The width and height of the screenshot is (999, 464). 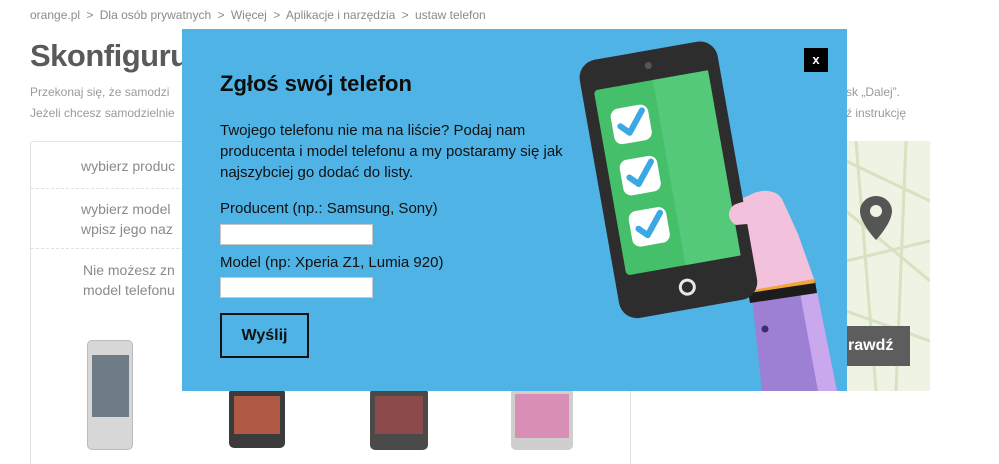 I want to click on selector-row-label: wpisz jego naz, so click(x=127, y=229).